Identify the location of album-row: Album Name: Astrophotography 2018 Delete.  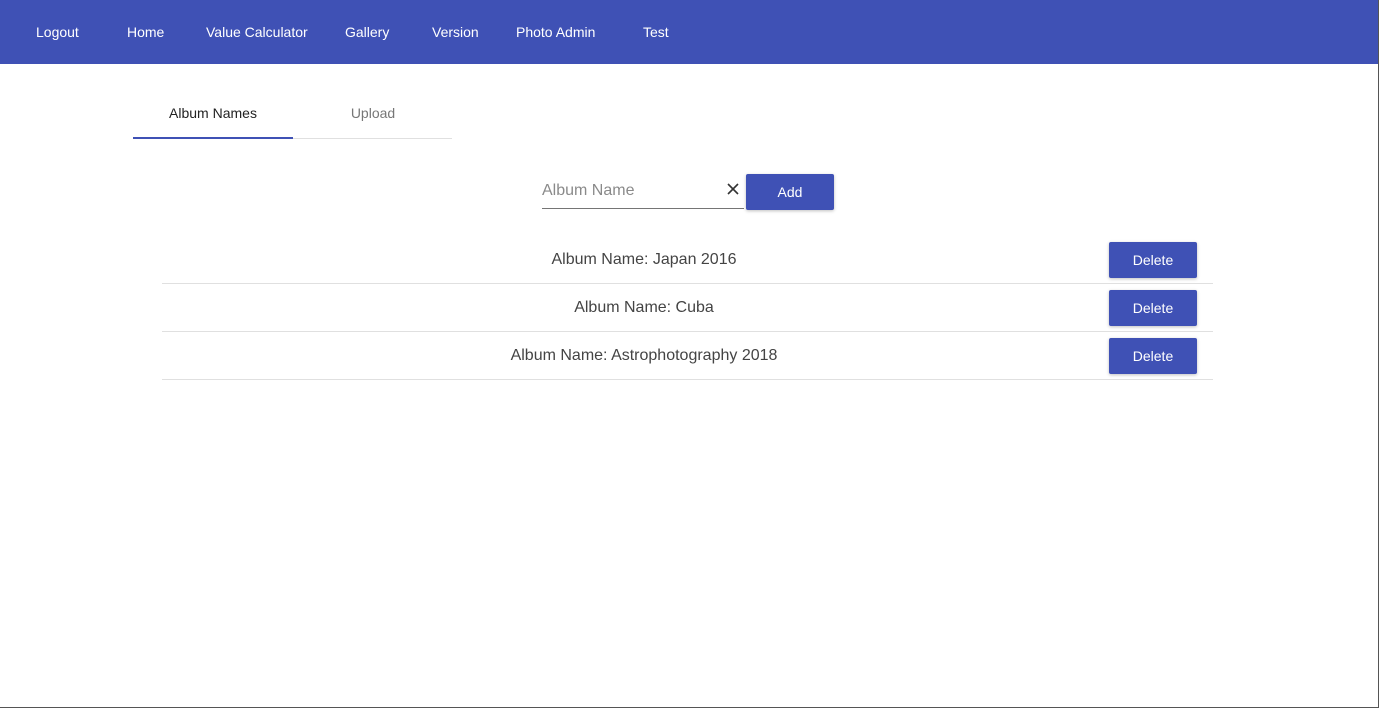
(687, 356).